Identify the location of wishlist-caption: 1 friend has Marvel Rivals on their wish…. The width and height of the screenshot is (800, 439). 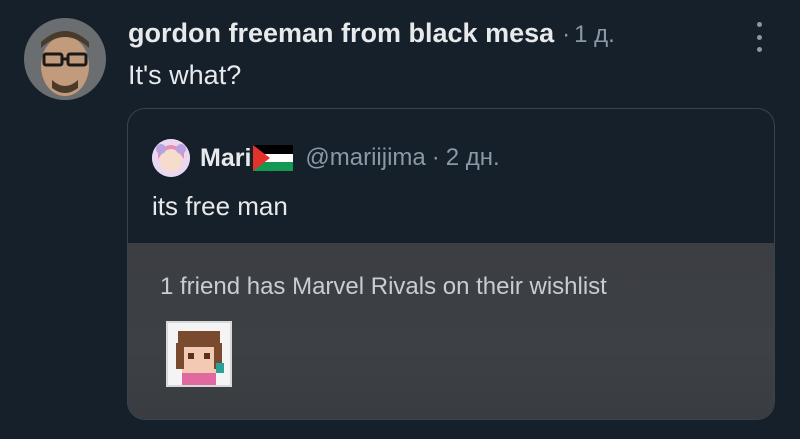
(383, 286).